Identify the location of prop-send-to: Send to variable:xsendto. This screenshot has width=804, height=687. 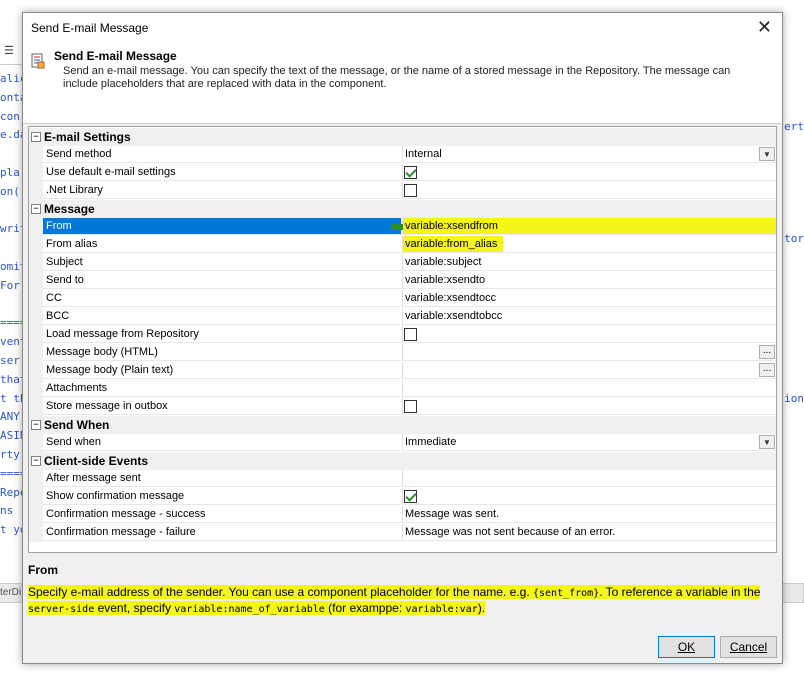
(402, 281).